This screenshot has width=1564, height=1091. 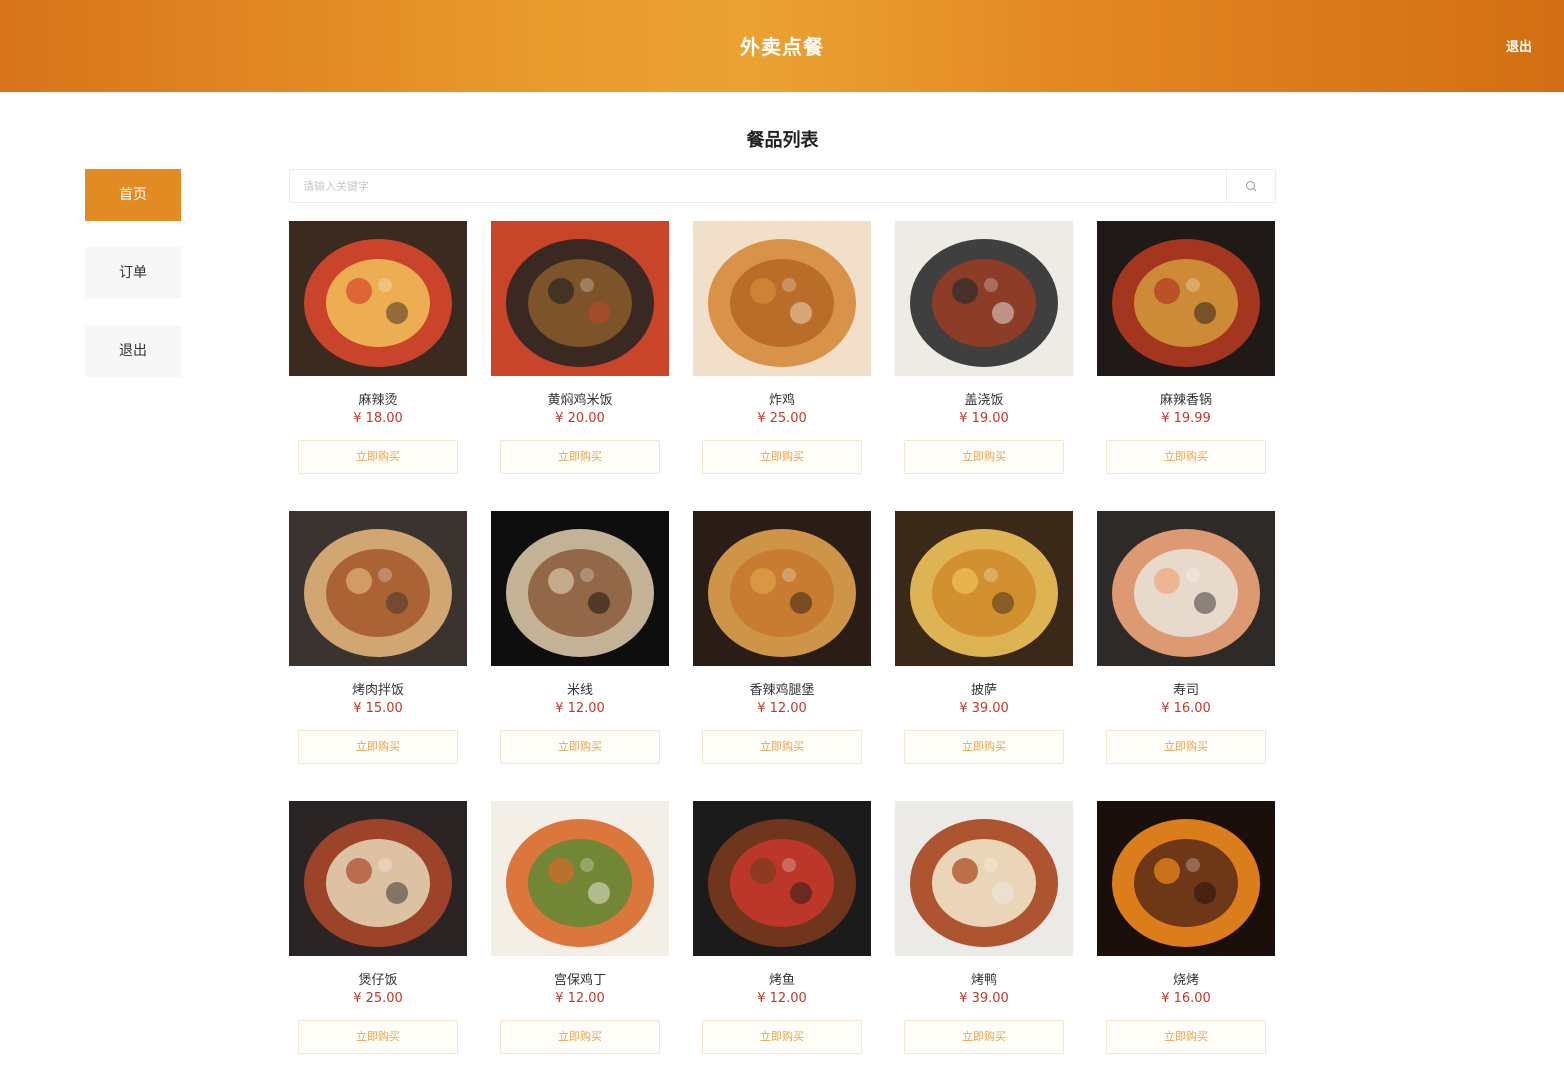 I want to click on search-bar, so click(x=782, y=186).